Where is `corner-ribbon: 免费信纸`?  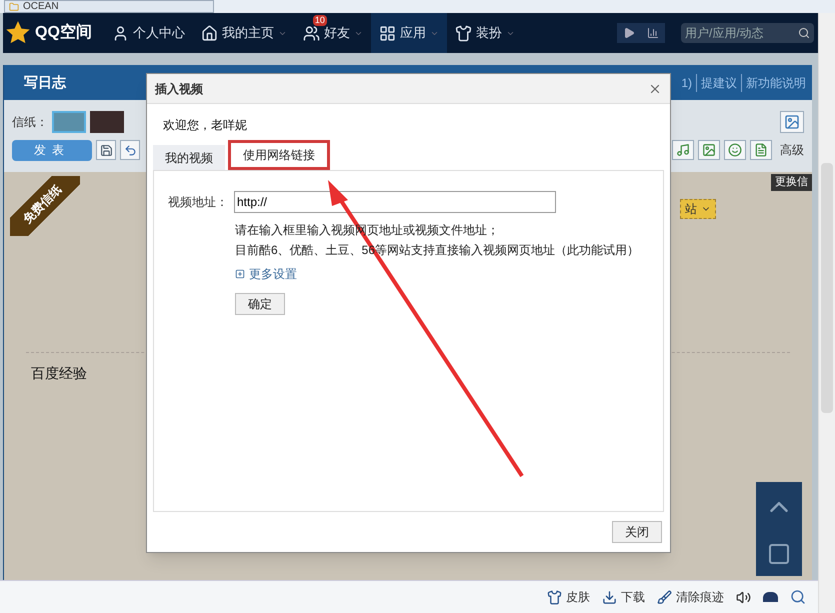
corner-ribbon: 免费信纸 is located at coordinates (45, 206).